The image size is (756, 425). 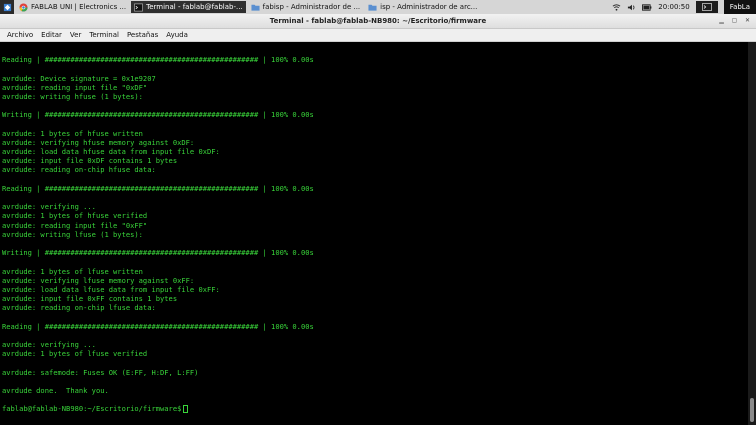 I want to click on show-terminal-button, so click(x=706, y=7).